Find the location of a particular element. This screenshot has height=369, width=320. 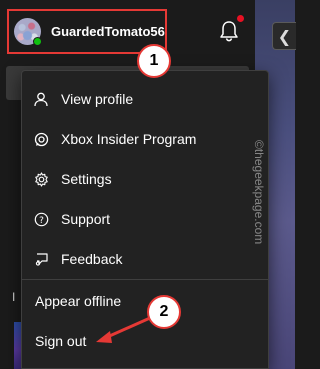

person-icon is located at coordinates (41, 99).